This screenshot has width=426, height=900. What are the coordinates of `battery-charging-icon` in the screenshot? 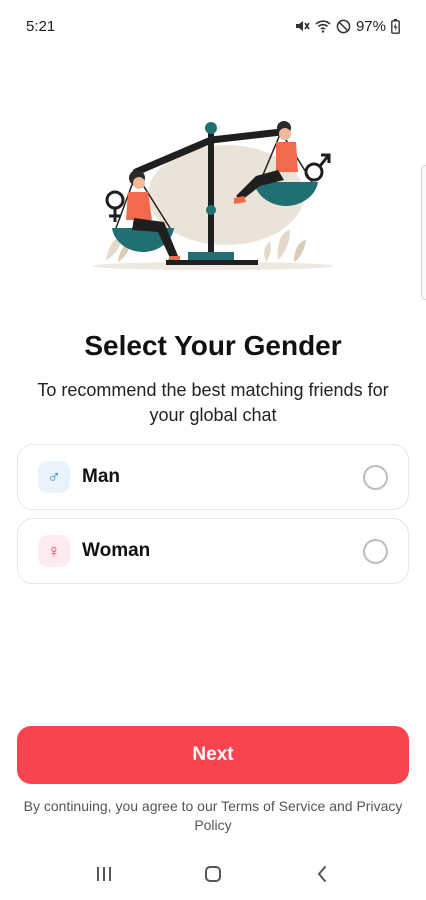 It's located at (395, 26).